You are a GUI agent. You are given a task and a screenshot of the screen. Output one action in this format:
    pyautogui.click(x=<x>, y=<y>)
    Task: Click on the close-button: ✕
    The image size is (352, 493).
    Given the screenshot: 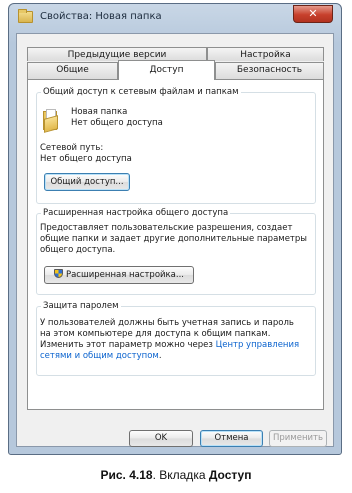 What is the action you would take?
    pyautogui.click(x=313, y=14)
    